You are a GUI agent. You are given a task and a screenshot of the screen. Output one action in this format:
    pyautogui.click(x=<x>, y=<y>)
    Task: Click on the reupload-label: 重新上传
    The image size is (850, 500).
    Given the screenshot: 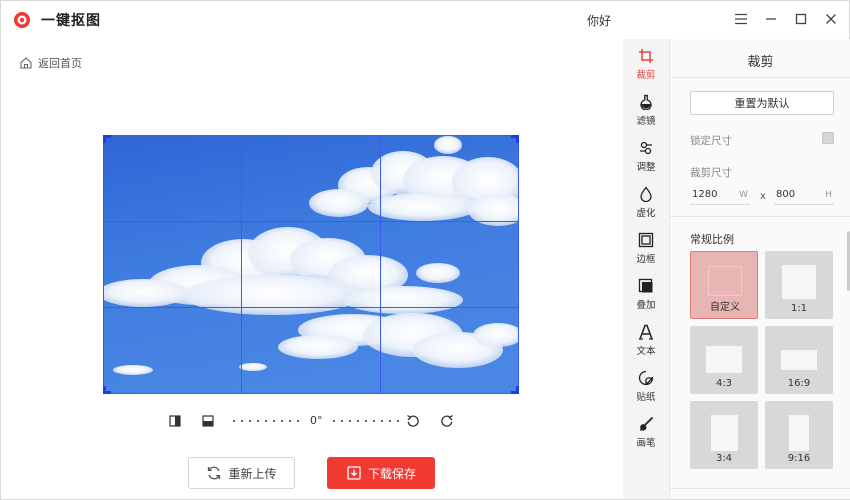 What is the action you would take?
    pyautogui.click(x=252, y=473)
    